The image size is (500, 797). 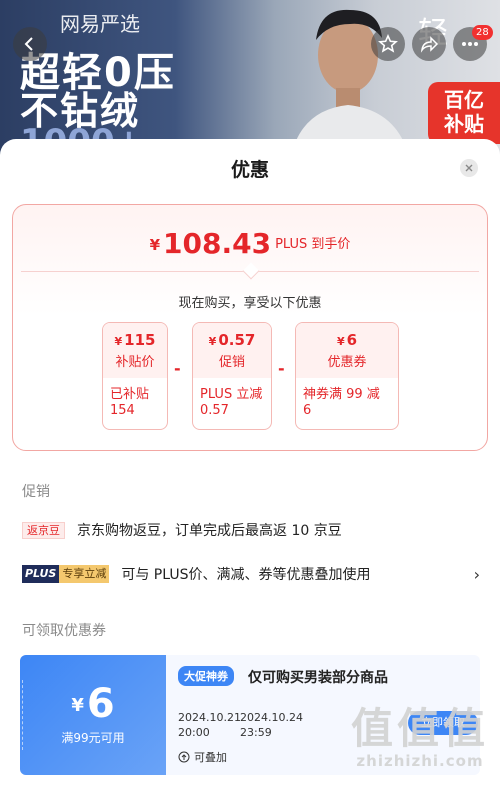 I want to click on breakdown-label: 促销, so click(x=231, y=362).